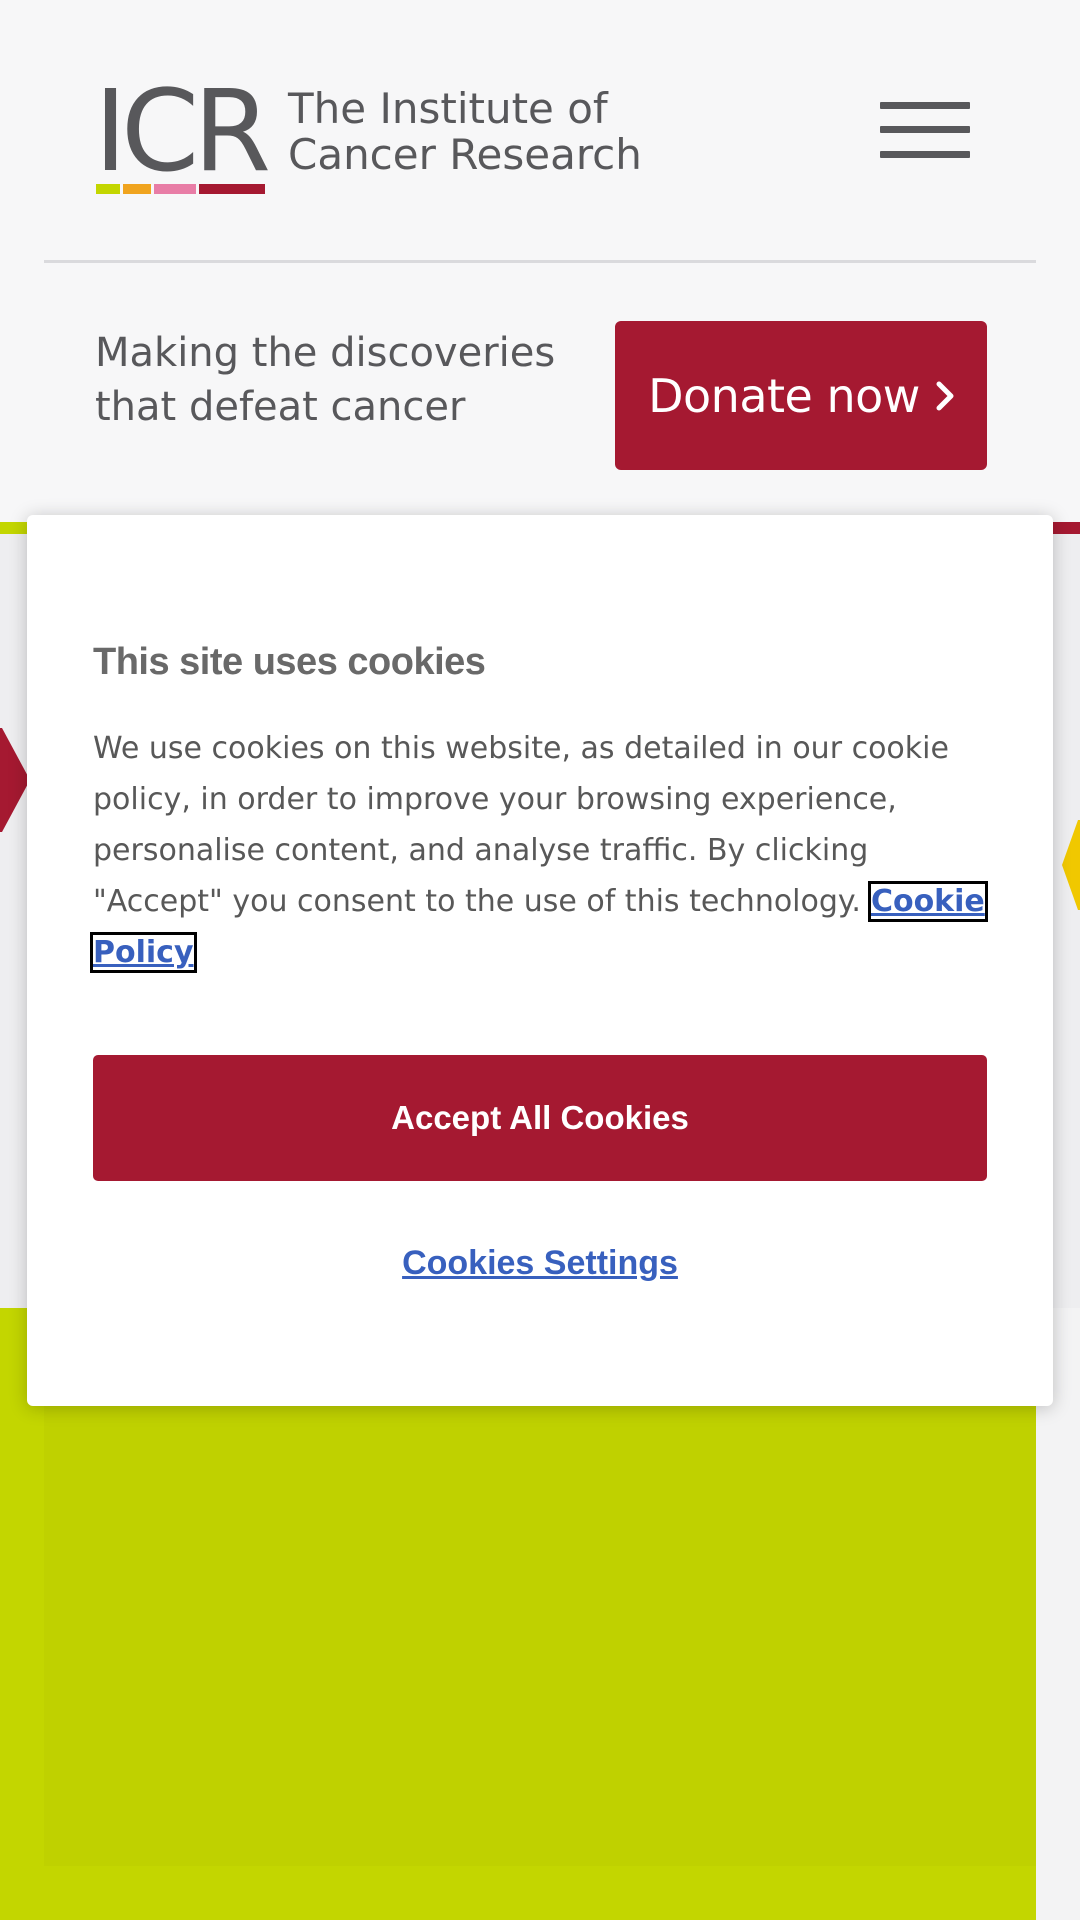 Image resolution: width=1080 pixels, height=1920 pixels. I want to click on logo-line-1: The Institute of, so click(448, 108).